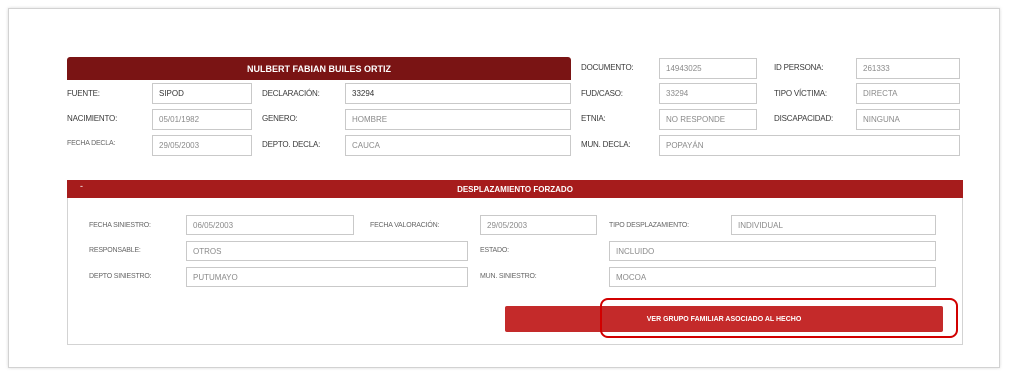 This screenshot has width=1013, height=374. I want to click on mun-decla-label: MUN. DECLA:, so click(606, 144).